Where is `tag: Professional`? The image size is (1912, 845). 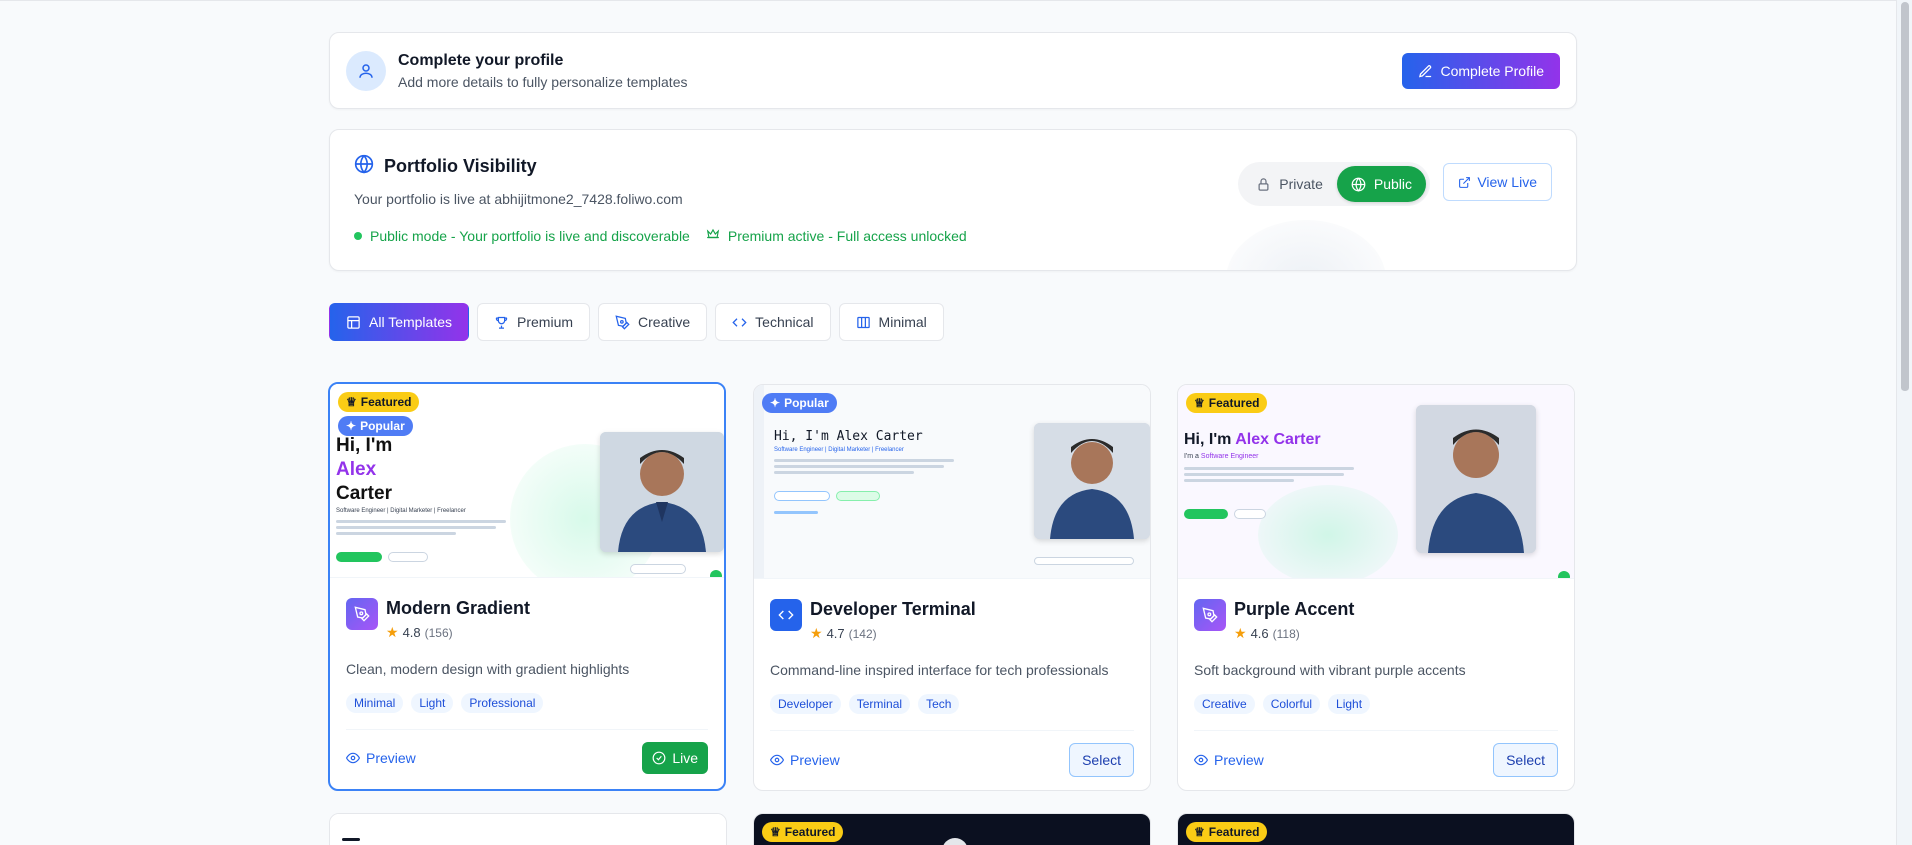 tag: Professional is located at coordinates (502, 703).